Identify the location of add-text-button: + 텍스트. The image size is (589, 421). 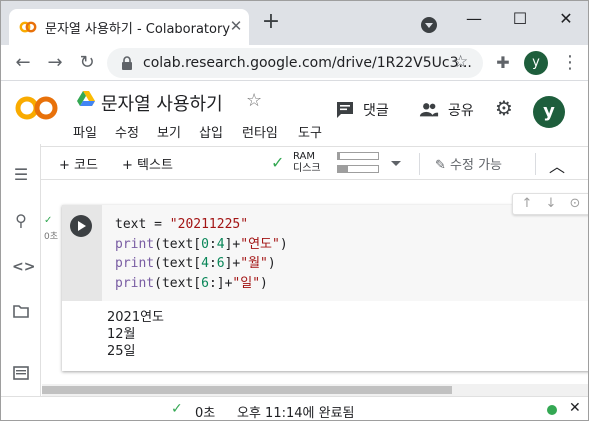
(147, 163).